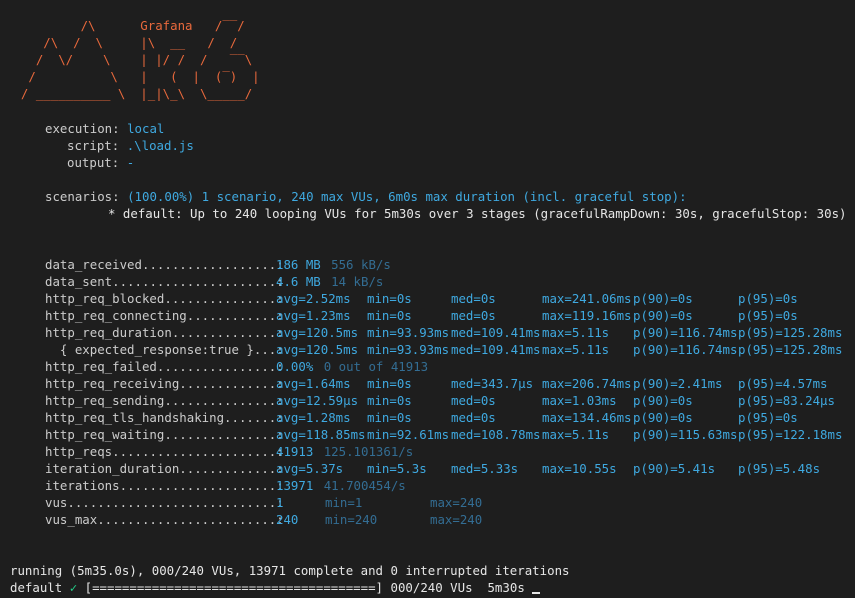 The image size is (855, 598). What do you see at coordinates (93, 162) in the screenshot?
I see `output-label: output:` at bounding box center [93, 162].